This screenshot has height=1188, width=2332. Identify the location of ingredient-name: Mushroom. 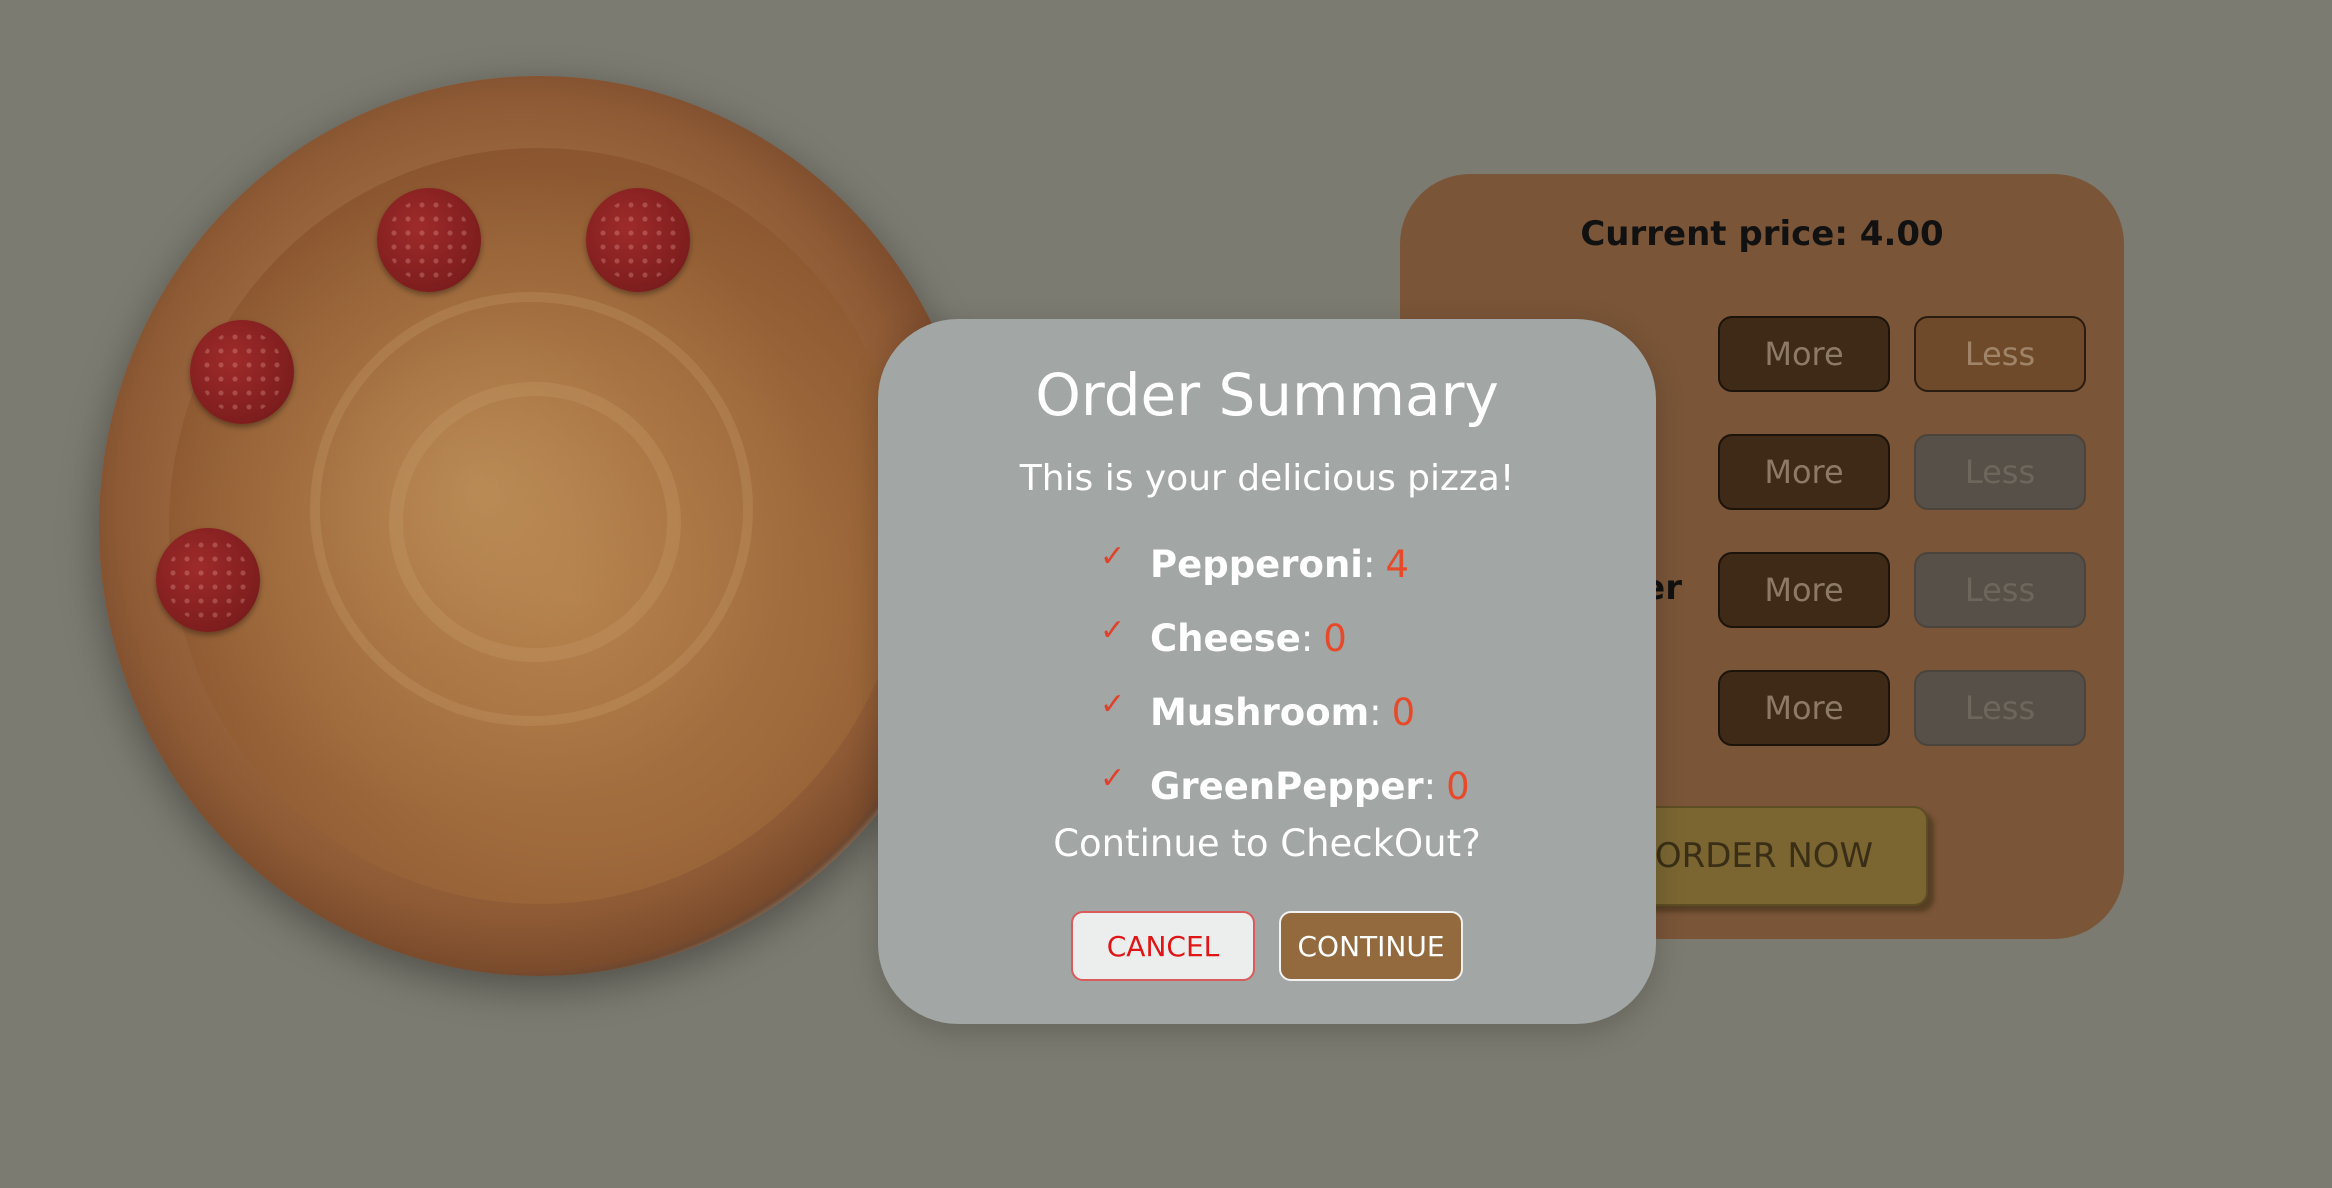
(1260, 712).